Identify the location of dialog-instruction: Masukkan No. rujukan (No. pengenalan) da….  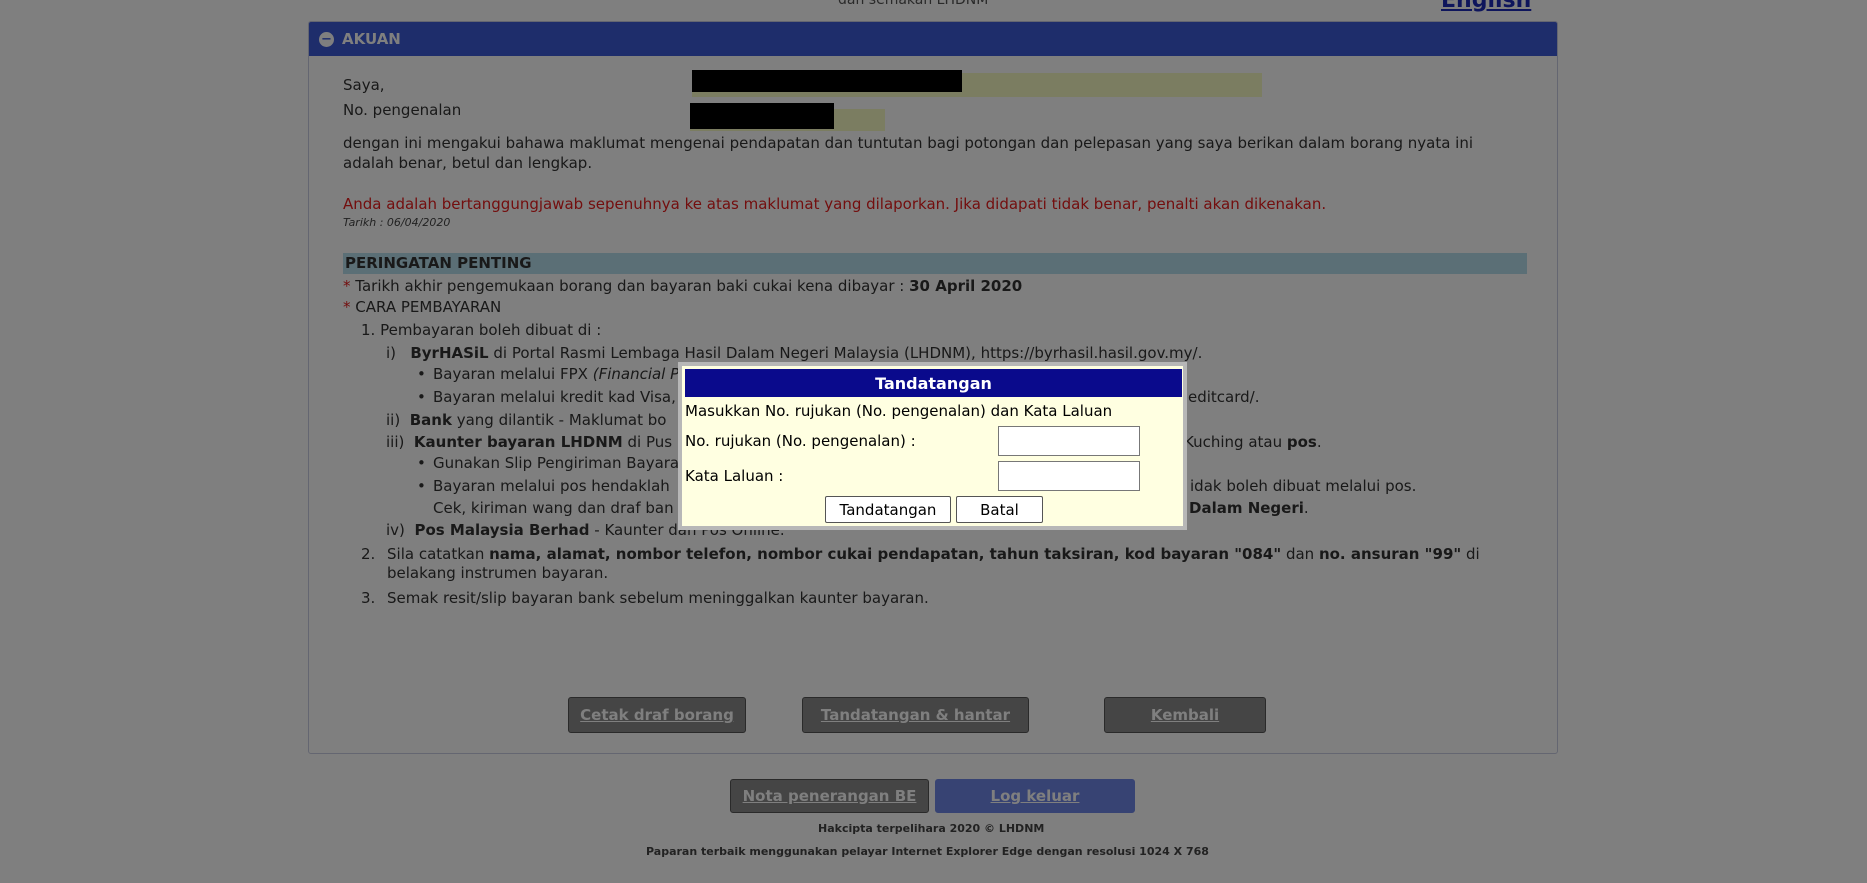
(899, 411).